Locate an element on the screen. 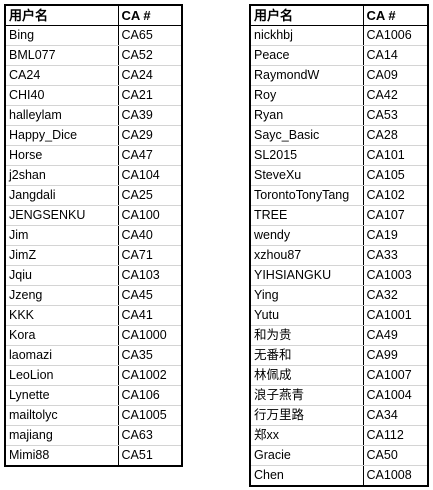 Image resolution: width=433 pixels, height=490 pixels. username-cell: xzhou87 is located at coordinates (306, 255).